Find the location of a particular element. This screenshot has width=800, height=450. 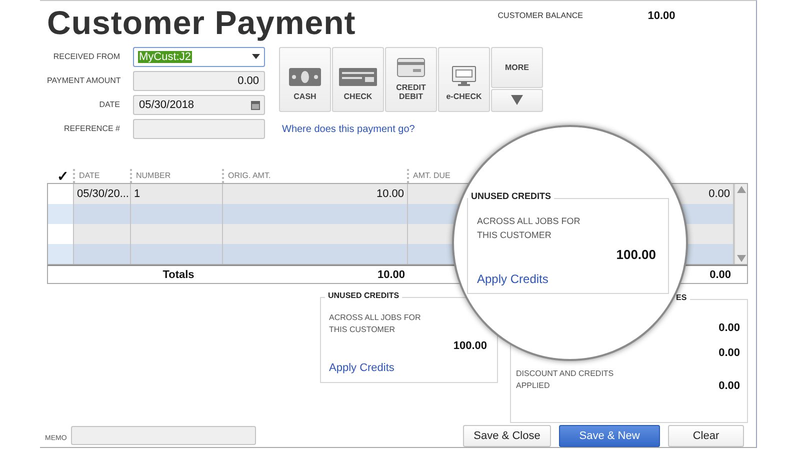

action-button: Clear is located at coordinates (706, 436).